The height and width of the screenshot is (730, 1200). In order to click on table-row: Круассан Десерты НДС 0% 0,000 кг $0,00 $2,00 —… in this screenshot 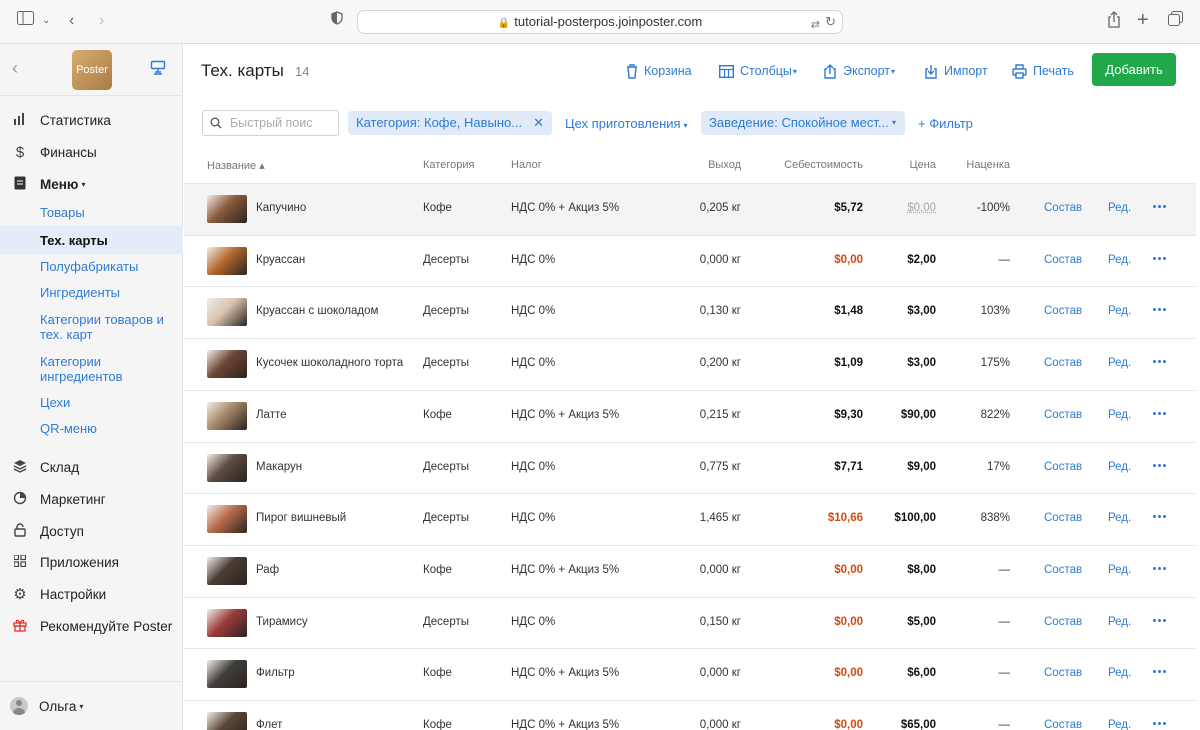, I will do `click(690, 260)`.